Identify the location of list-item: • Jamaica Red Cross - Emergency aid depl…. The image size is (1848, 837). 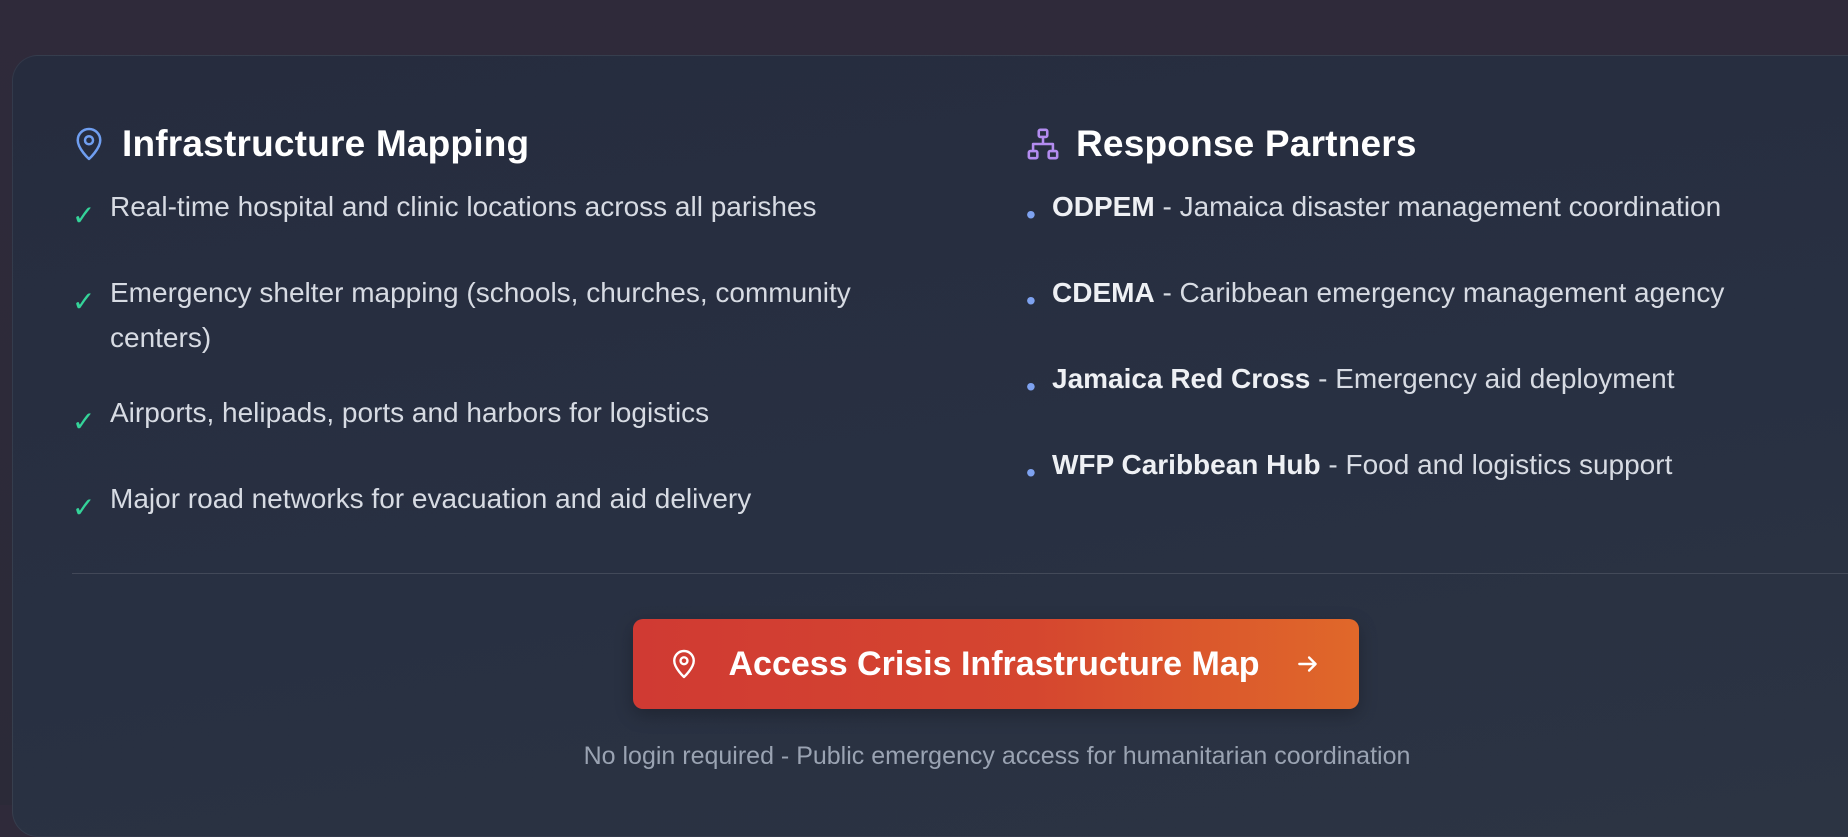
(1437, 384).